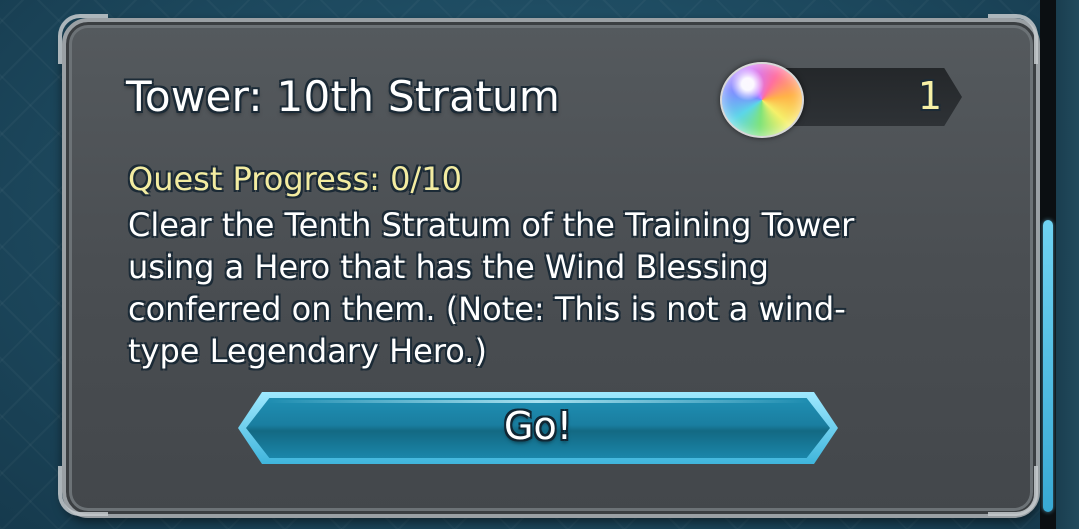 The image size is (1079, 529). Describe the element at coordinates (307, 351) in the screenshot. I see `description-line: type Legendary Hero.)` at that location.